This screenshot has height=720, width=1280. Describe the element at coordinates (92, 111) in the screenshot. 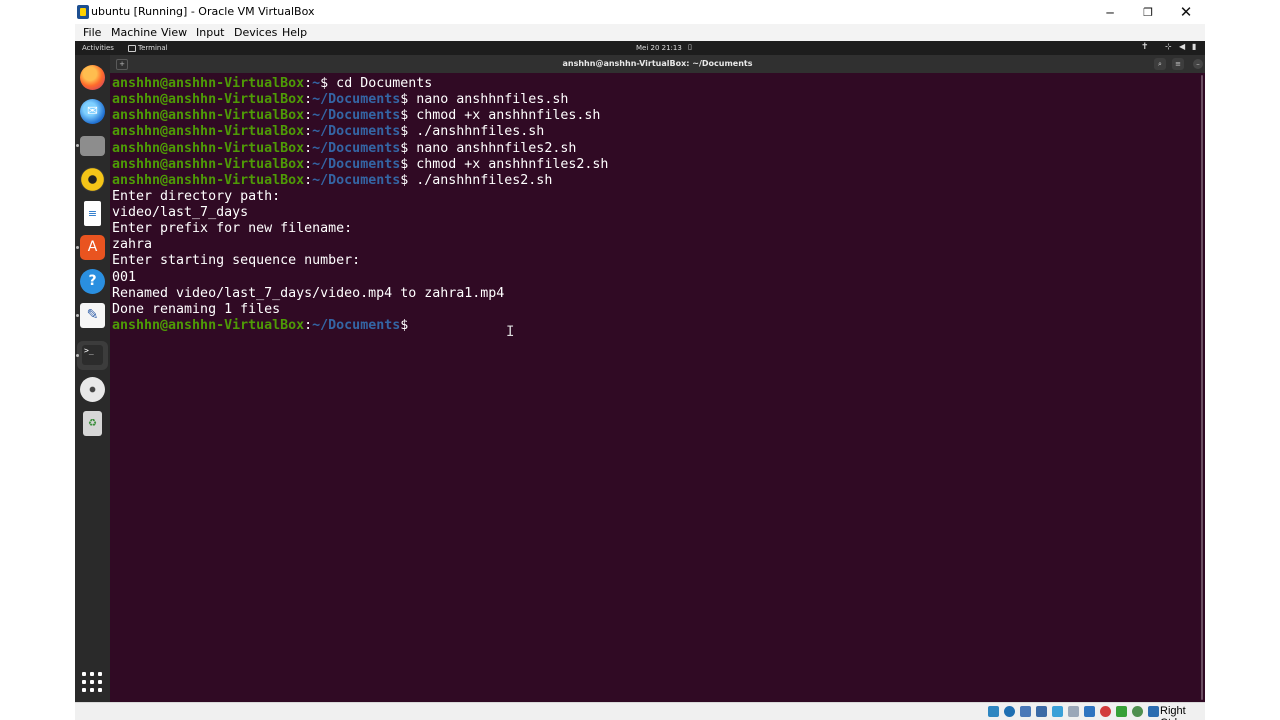

I see `dock-item-thunderbird: ✉` at that location.